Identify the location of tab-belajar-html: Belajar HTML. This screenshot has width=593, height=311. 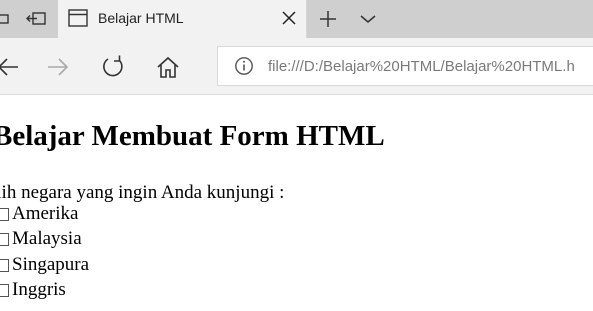
(182, 19).